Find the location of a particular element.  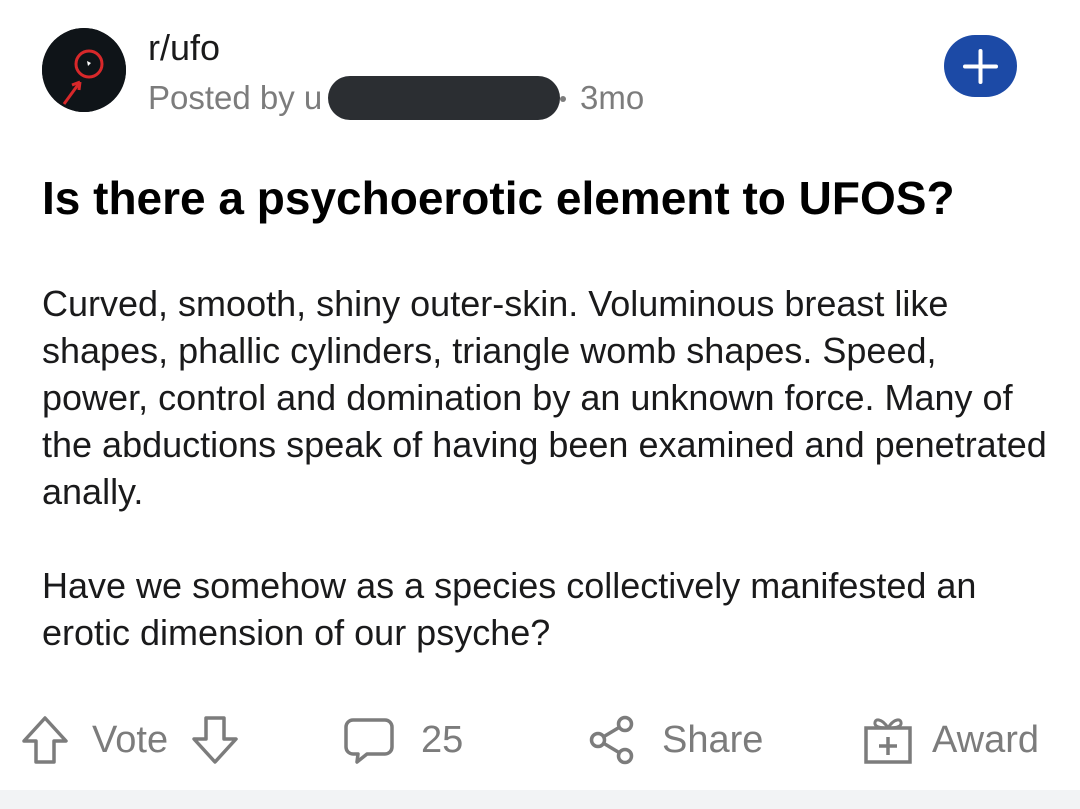

award-label: Award is located at coordinates (986, 739).